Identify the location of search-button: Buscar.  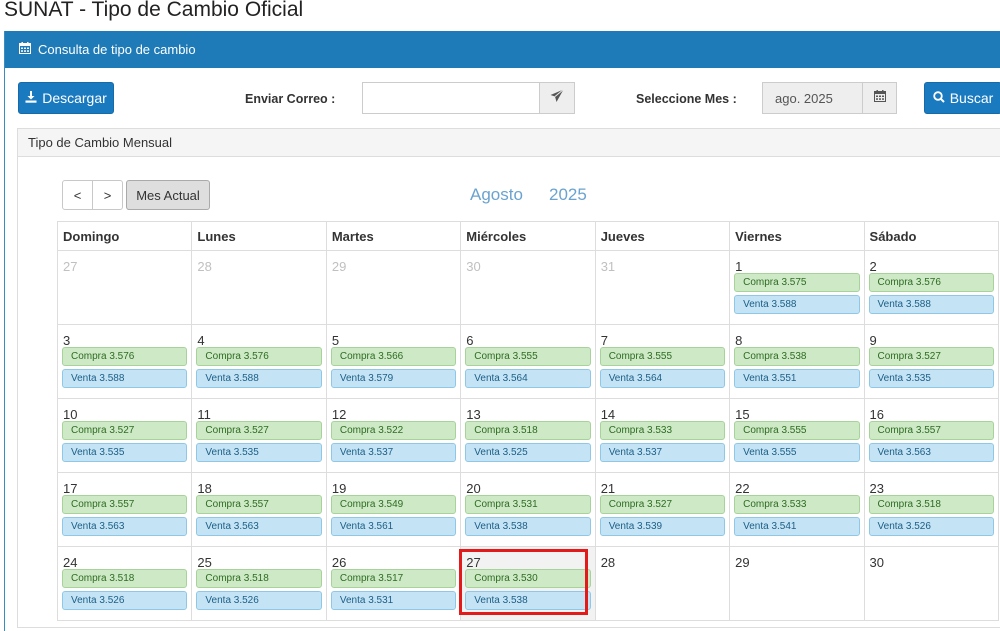
(962, 98).